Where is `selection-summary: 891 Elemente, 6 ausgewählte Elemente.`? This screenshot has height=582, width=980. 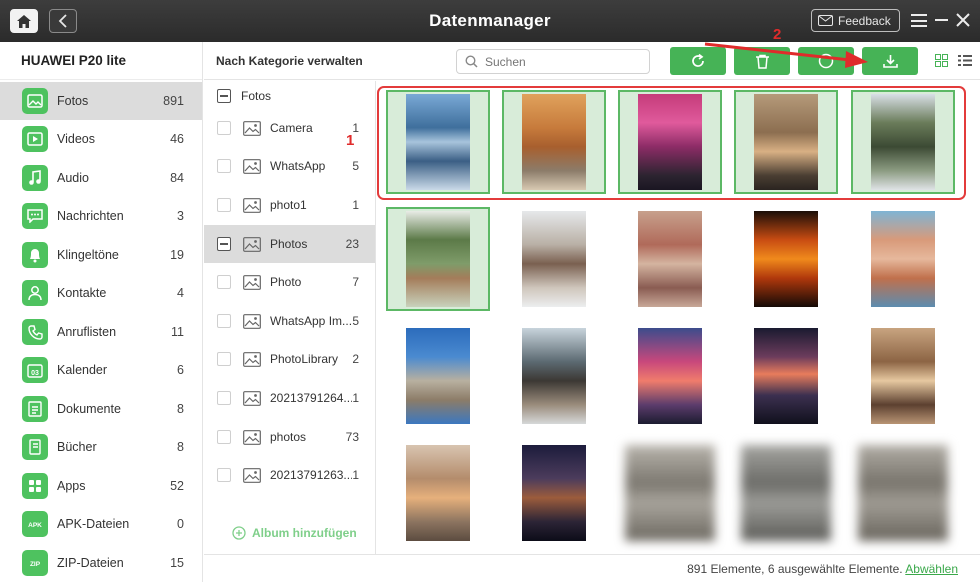
selection-summary: 891 Elemente, 6 ausgewählte Elemente. is located at coordinates (795, 569).